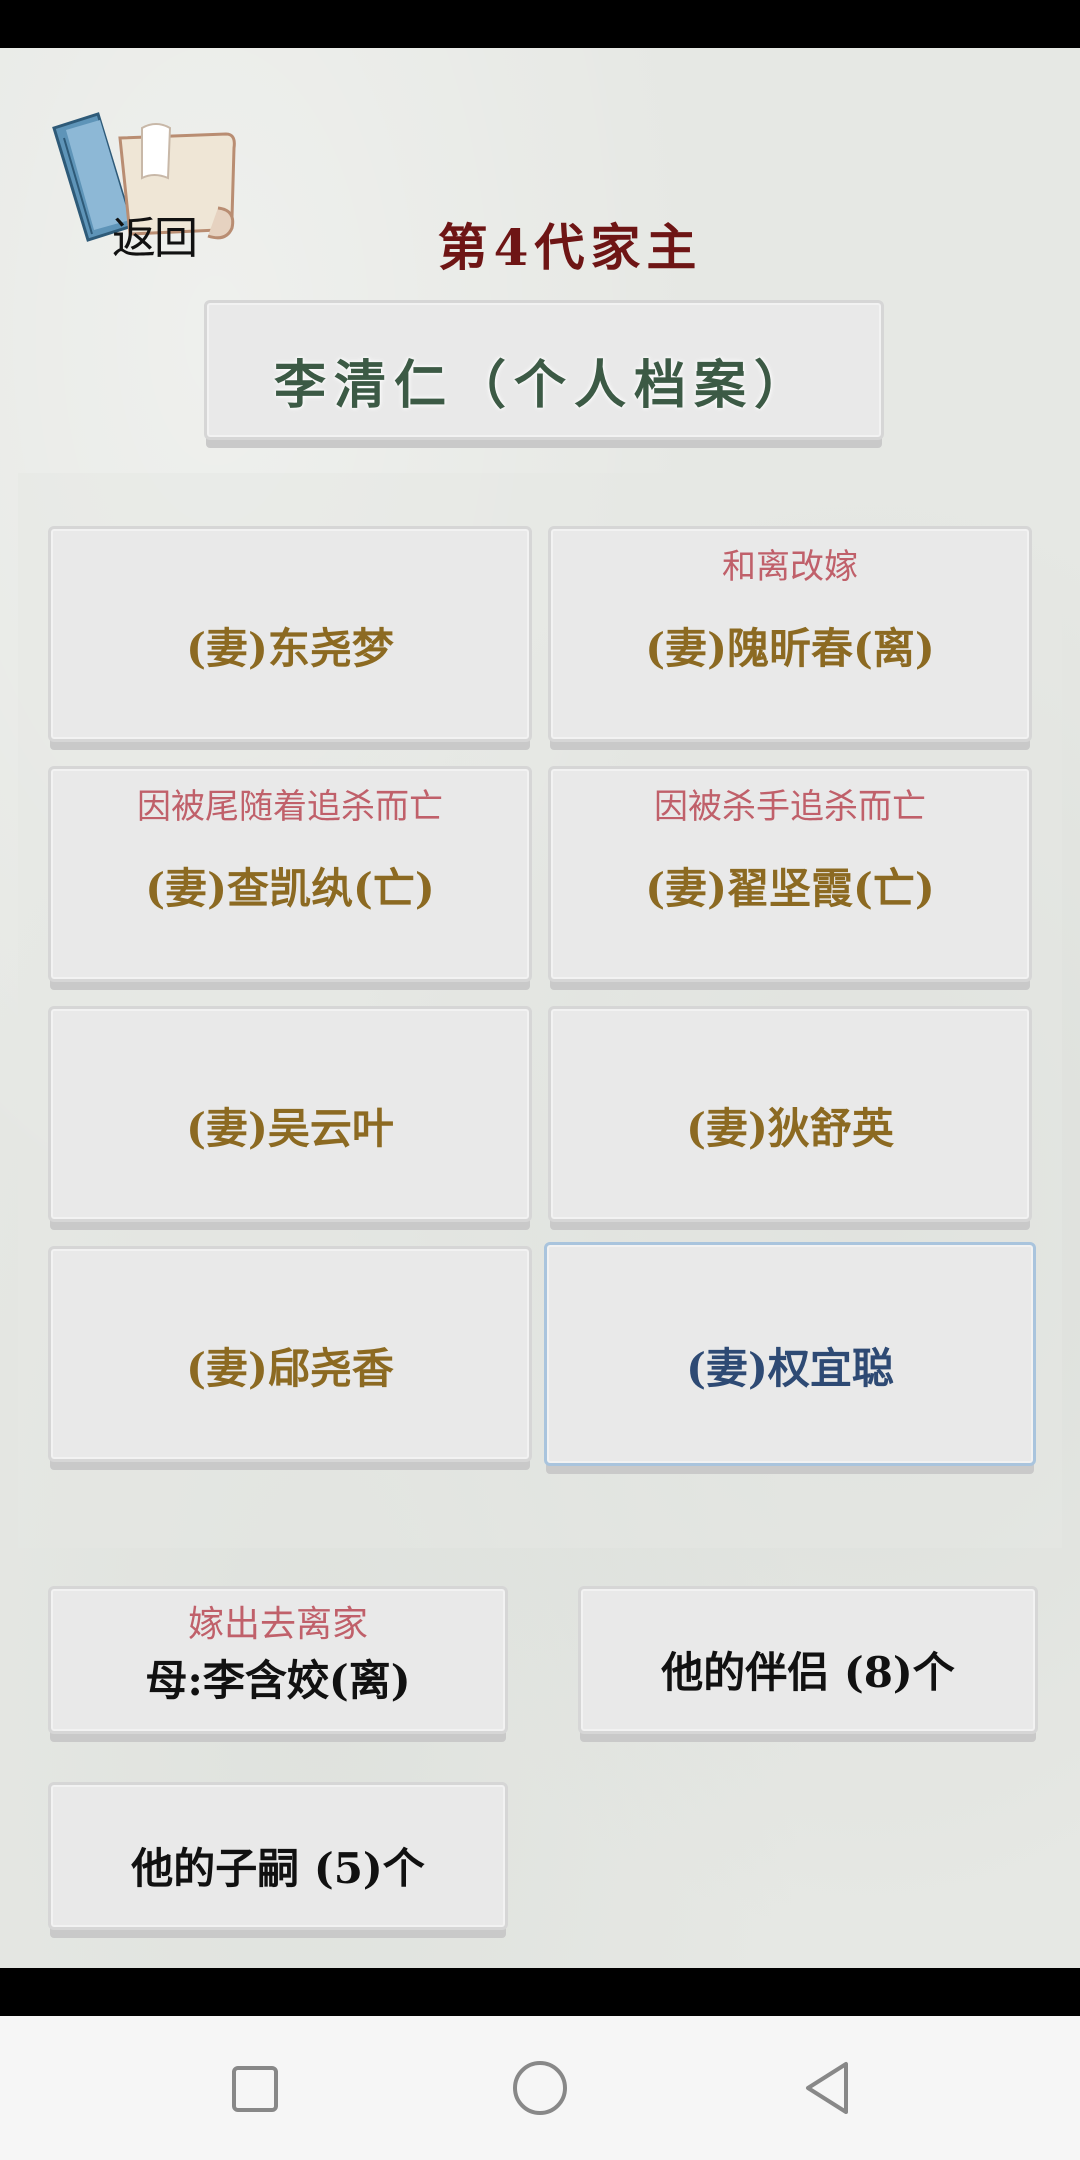 Image resolution: width=1080 pixels, height=2160 pixels. What do you see at coordinates (540, 24) in the screenshot?
I see `status-bar` at bounding box center [540, 24].